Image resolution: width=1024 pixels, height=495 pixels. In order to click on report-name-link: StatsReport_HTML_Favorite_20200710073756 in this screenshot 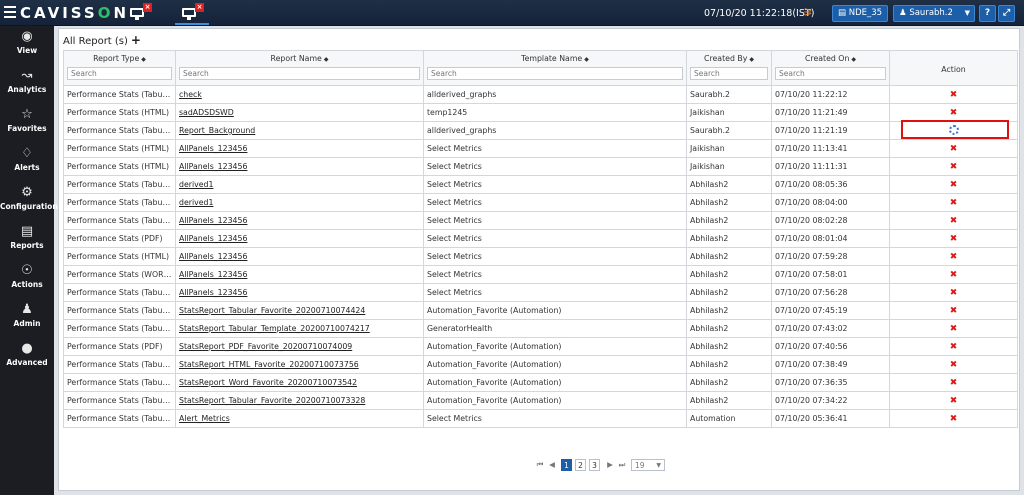, I will do `click(299, 364)`.